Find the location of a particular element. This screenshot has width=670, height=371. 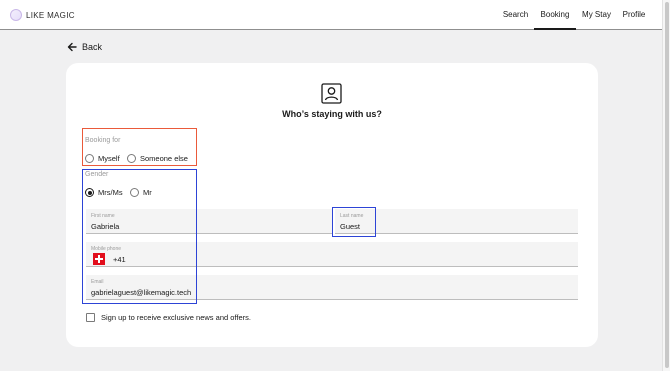

scrollbar-thumb is located at coordinates (667, 185).